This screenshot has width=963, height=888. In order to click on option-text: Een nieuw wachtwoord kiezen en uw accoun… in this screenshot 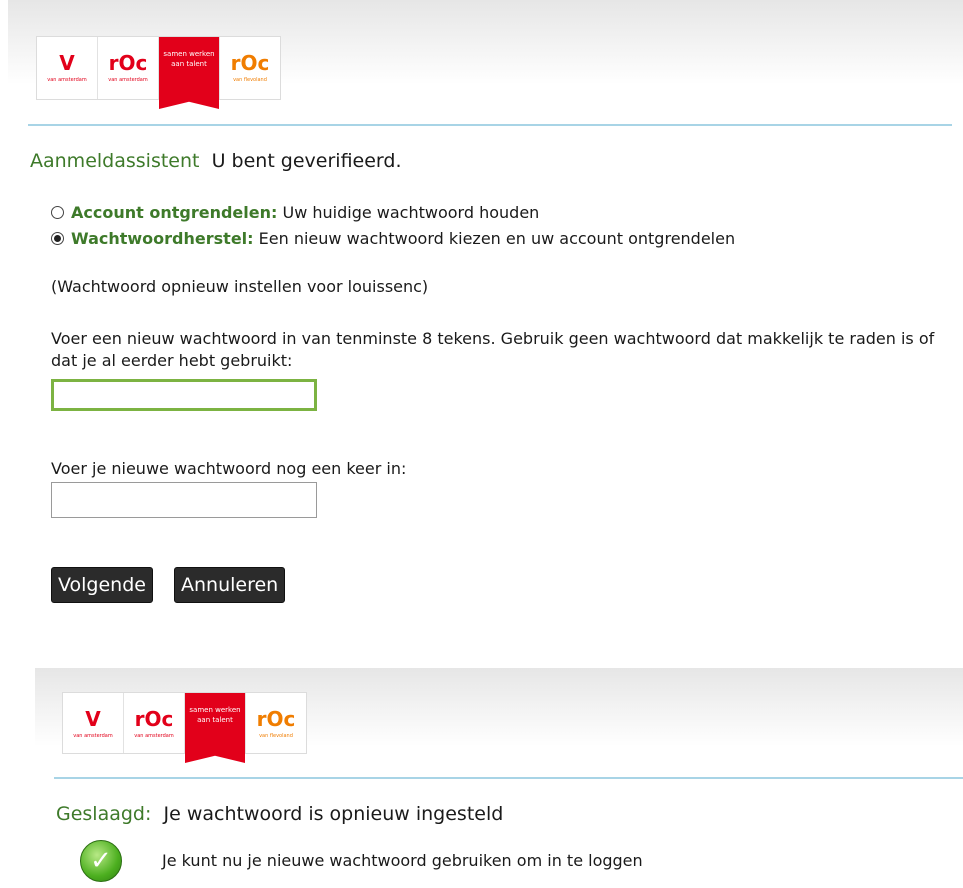, I will do `click(497, 238)`.